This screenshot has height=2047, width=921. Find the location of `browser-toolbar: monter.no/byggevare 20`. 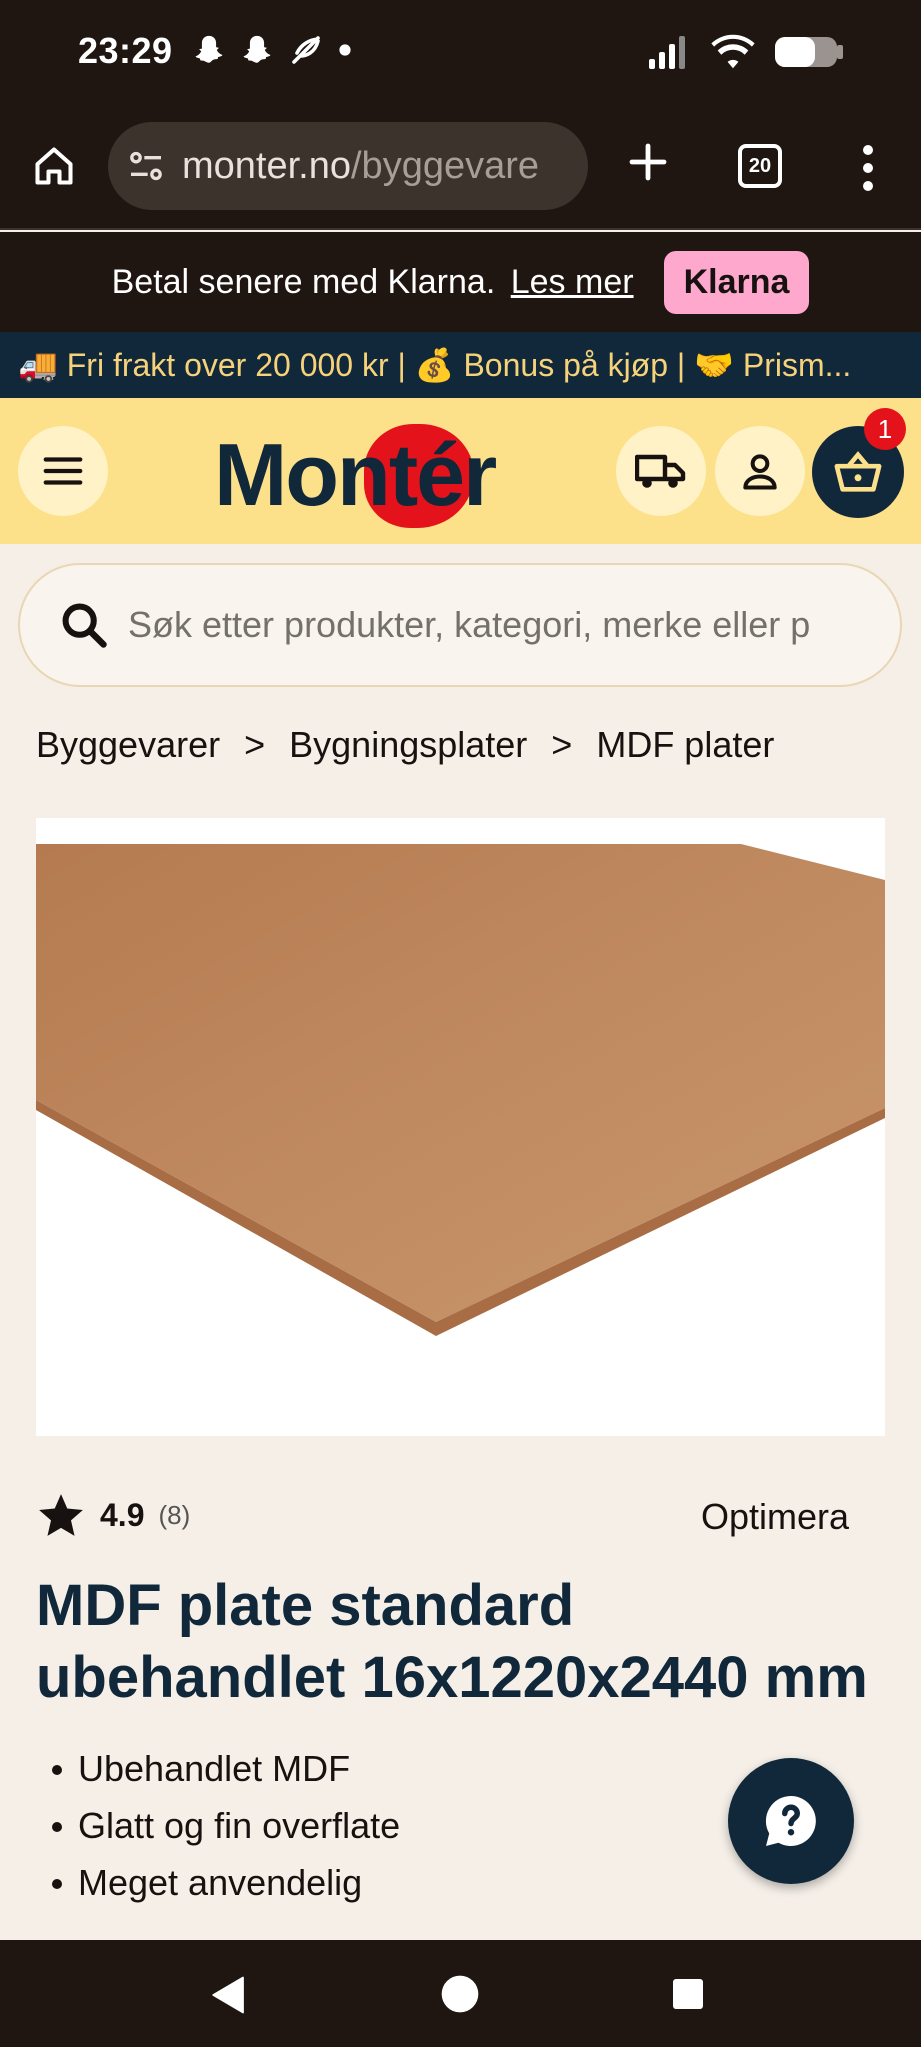

browser-toolbar: monter.no/byggevare 20 is located at coordinates (460, 169).